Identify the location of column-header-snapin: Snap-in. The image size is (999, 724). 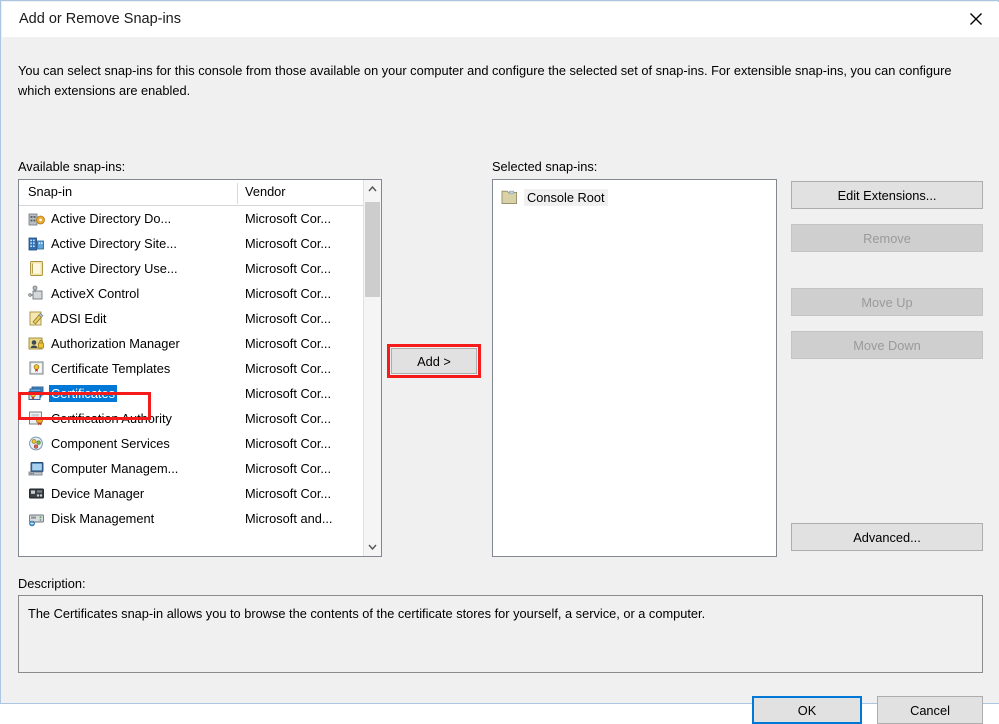
(50, 191).